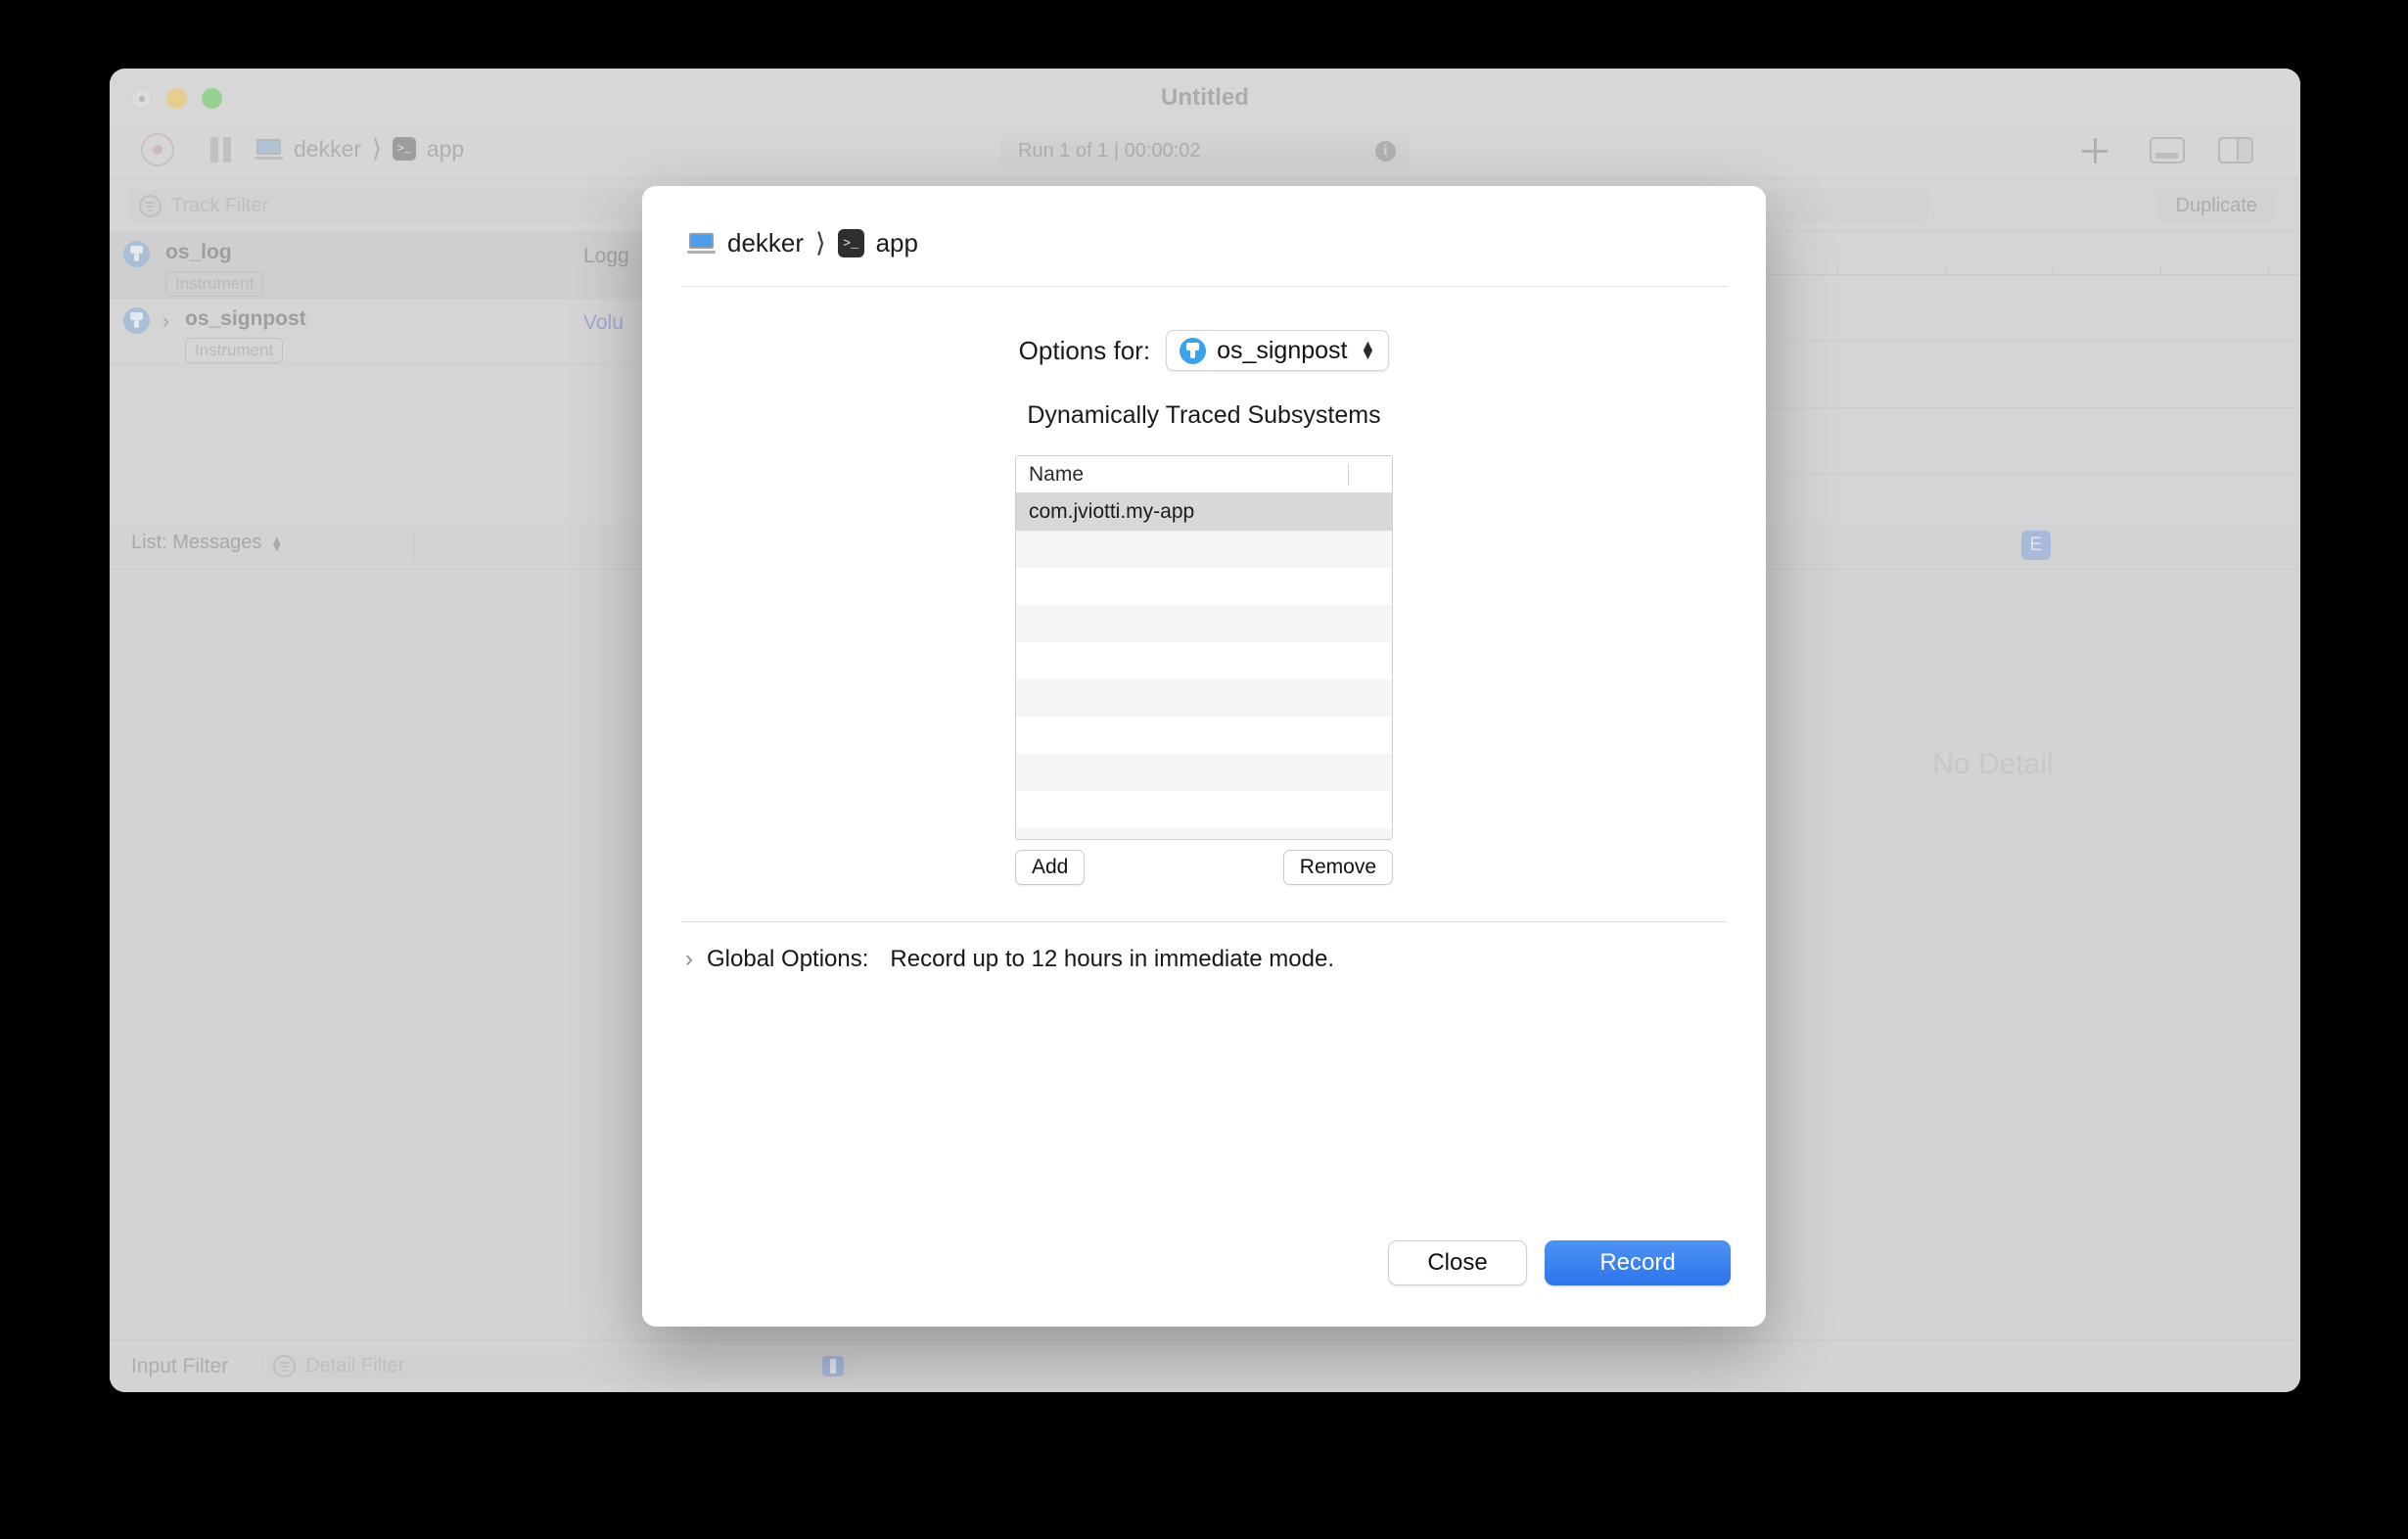 The height and width of the screenshot is (1539, 2408). I want to click on track-name: os_signpost, so click(245, 318).